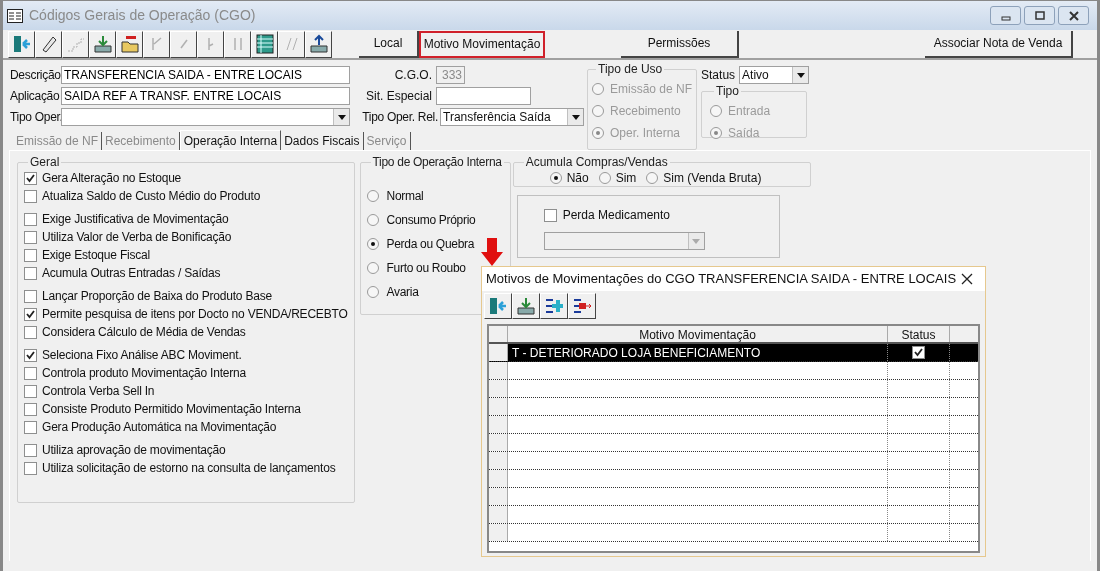  Describe the element at coordinates (205, 96) in the screenshot. I see `text-field: SAIDA REF A TRANSF. ENTRE LOCAIS` at that location.